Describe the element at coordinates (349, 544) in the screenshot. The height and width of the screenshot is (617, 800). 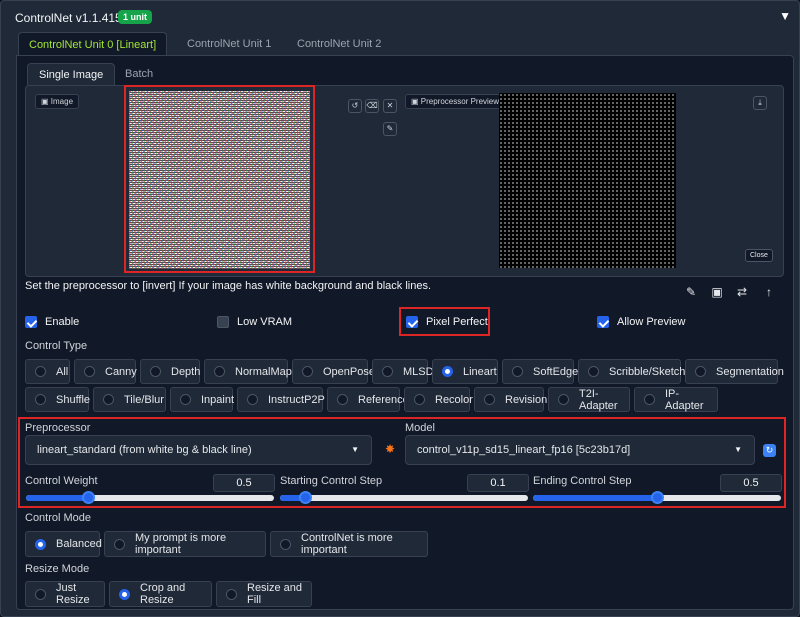
I see `control-mode-controlnet: ControlNet is more important` at that location.